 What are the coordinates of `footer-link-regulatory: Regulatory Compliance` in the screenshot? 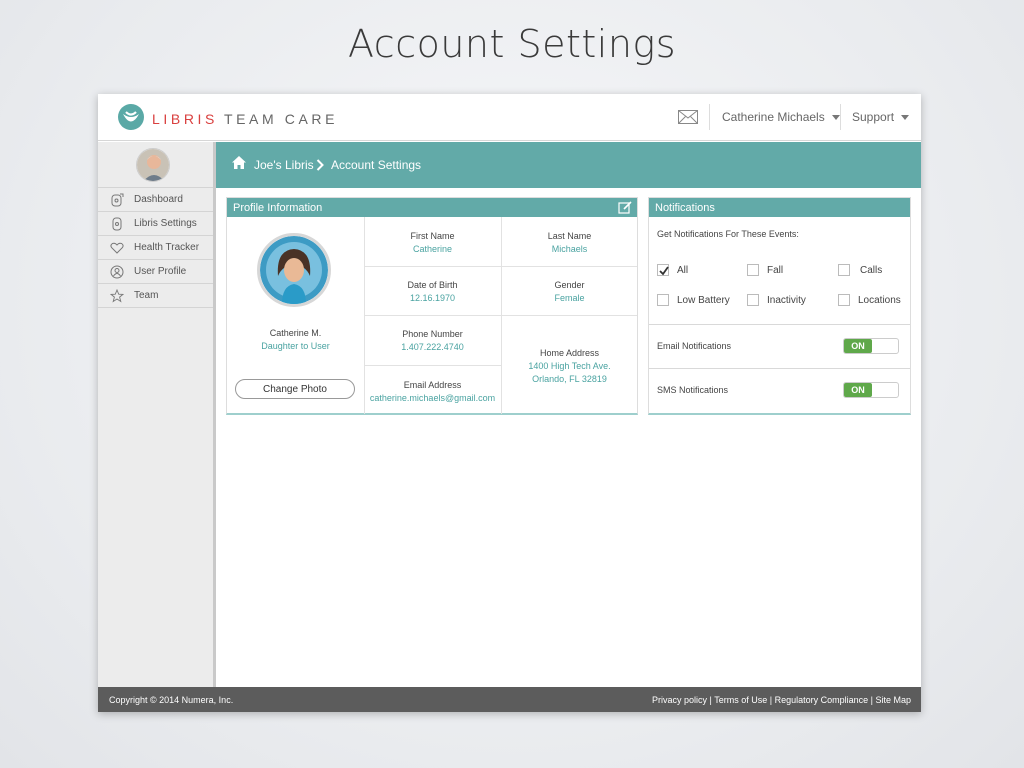 It's located at (822, 700).